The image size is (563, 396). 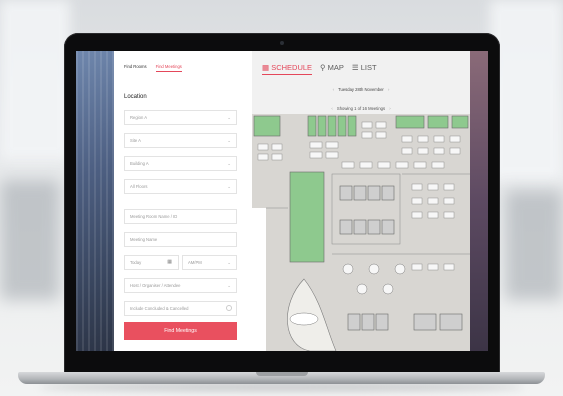 I want to click on tab-find-meetings: Find Meetings, so click(x=168, y=68).